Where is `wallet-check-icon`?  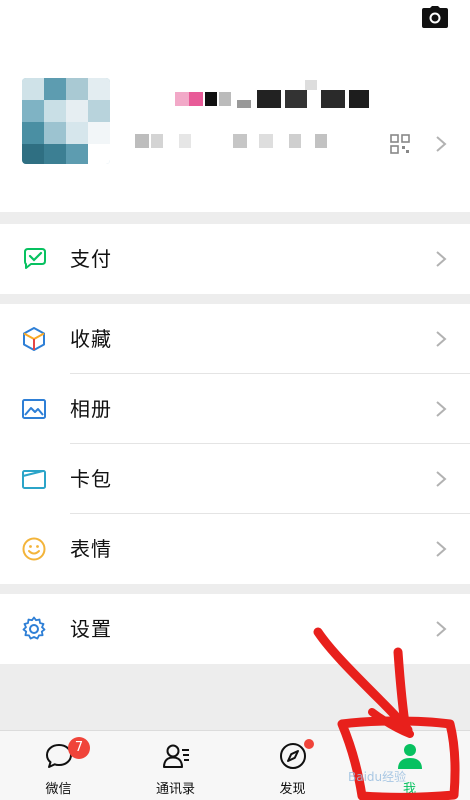 wallet-check-icon is located at coordinates (35, 258).